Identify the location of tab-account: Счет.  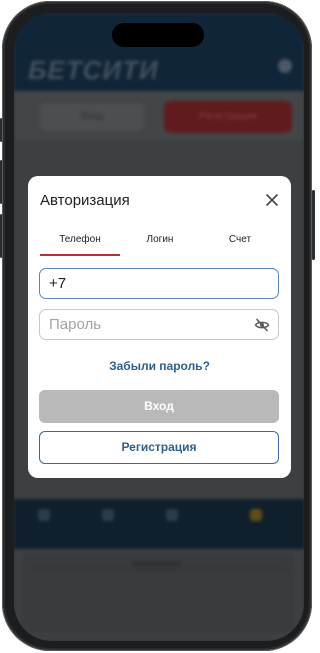
(240, 244).